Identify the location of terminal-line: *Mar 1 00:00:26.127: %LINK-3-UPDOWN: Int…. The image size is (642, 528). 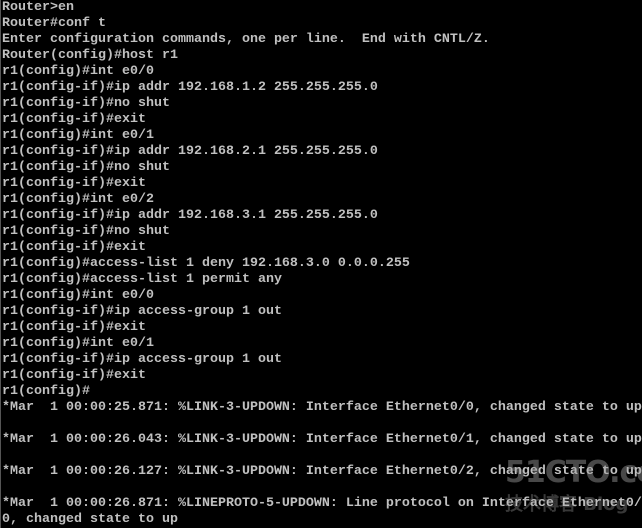
(322, 471).